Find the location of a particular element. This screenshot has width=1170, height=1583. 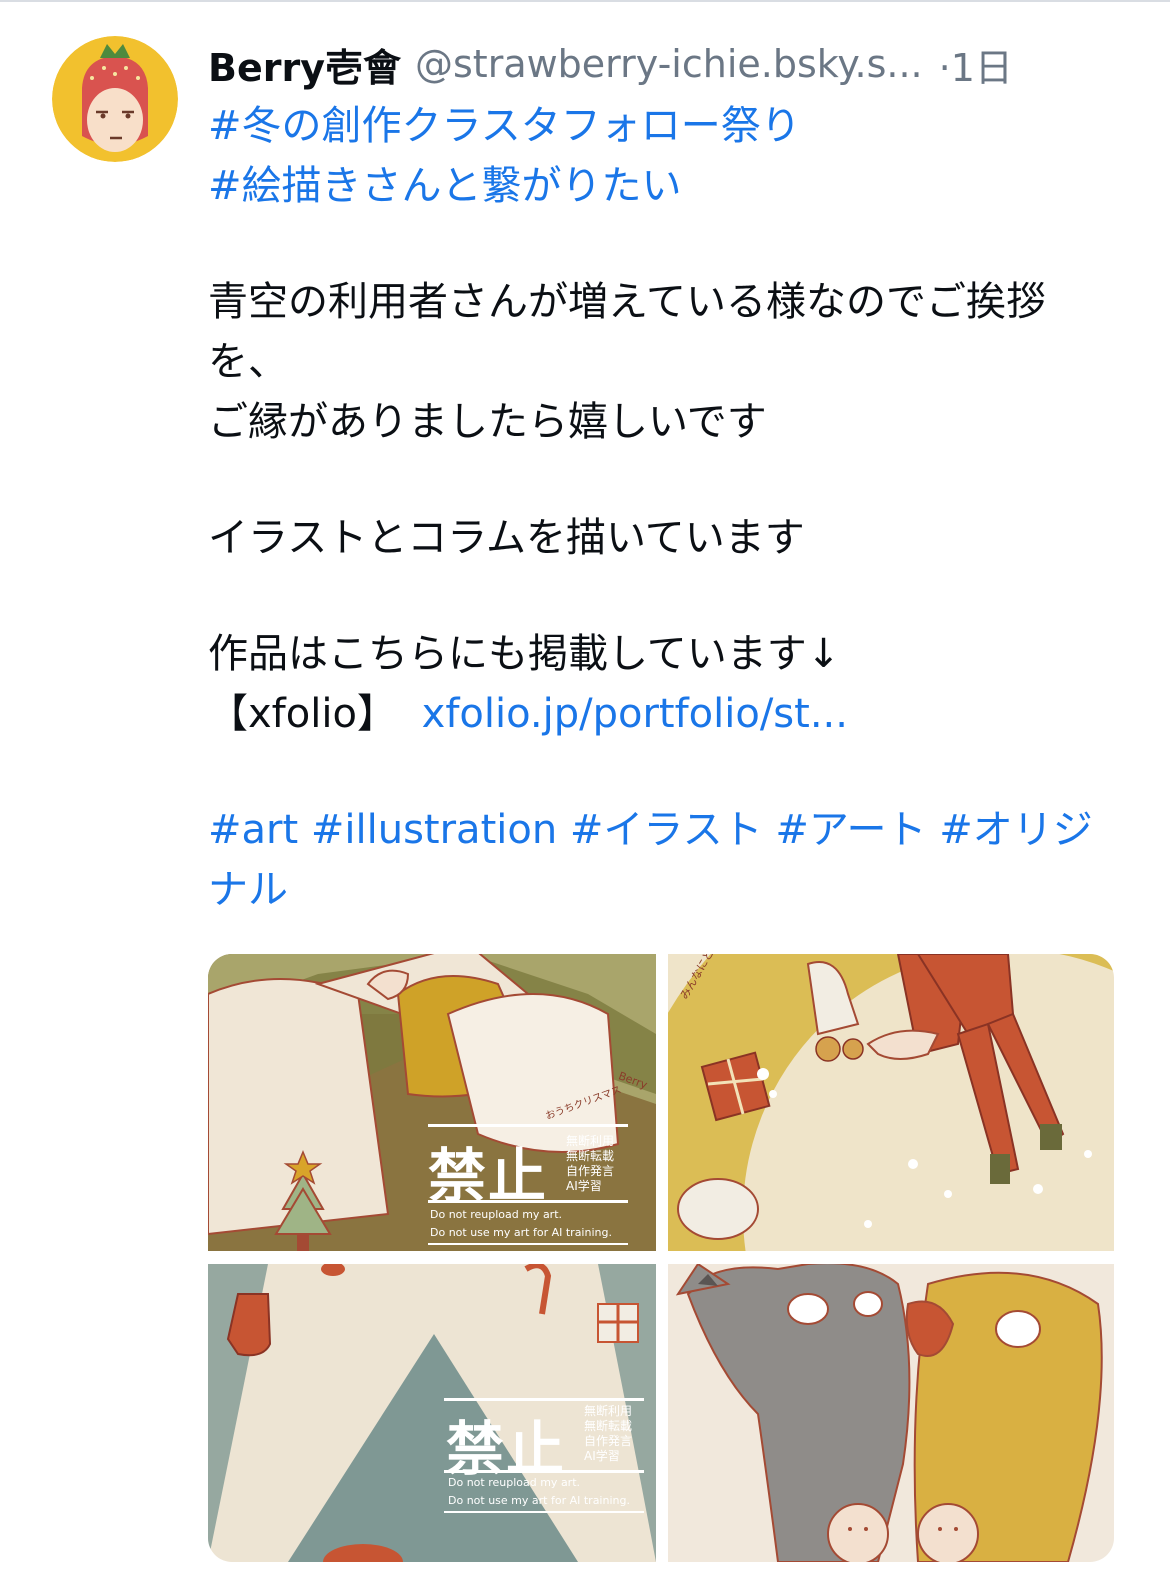

hashtag: #絵描きさんと繋がりたい is located at coordinates (445, 186).